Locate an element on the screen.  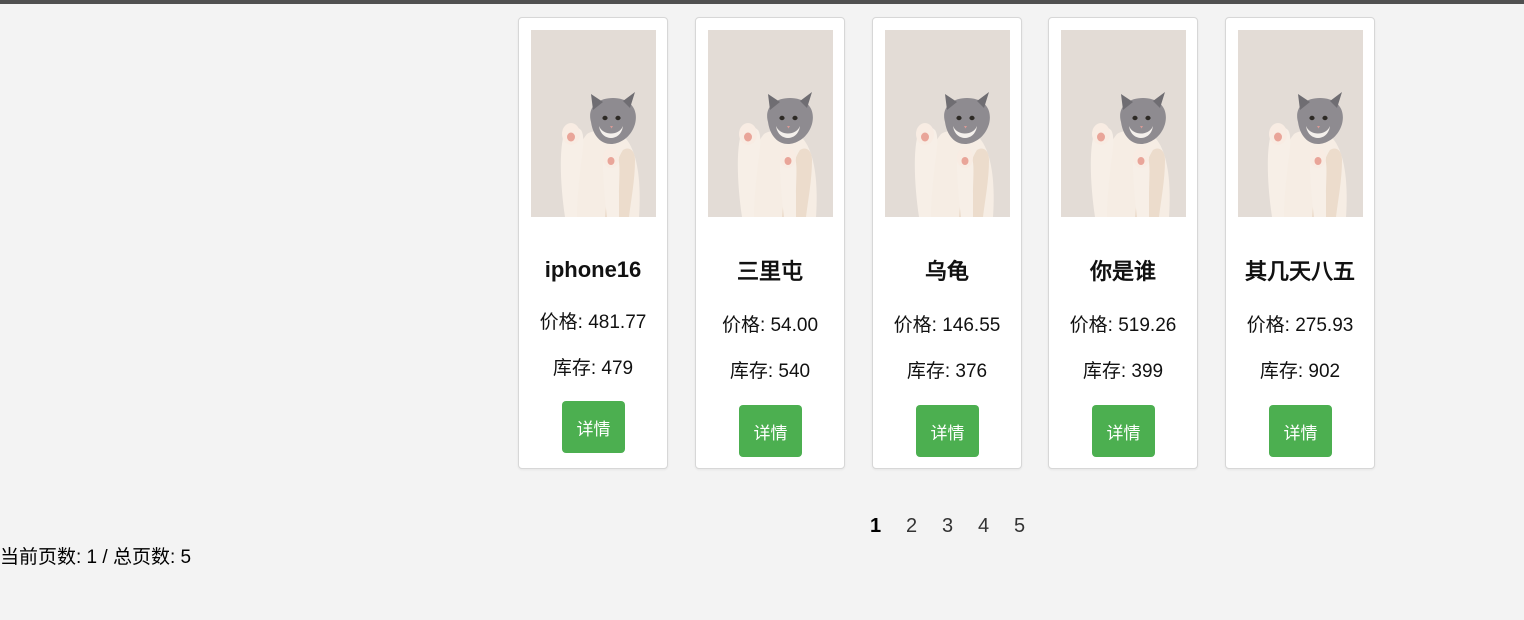
product-stock: 库存: 902 is located at coordinates (1300, 371).